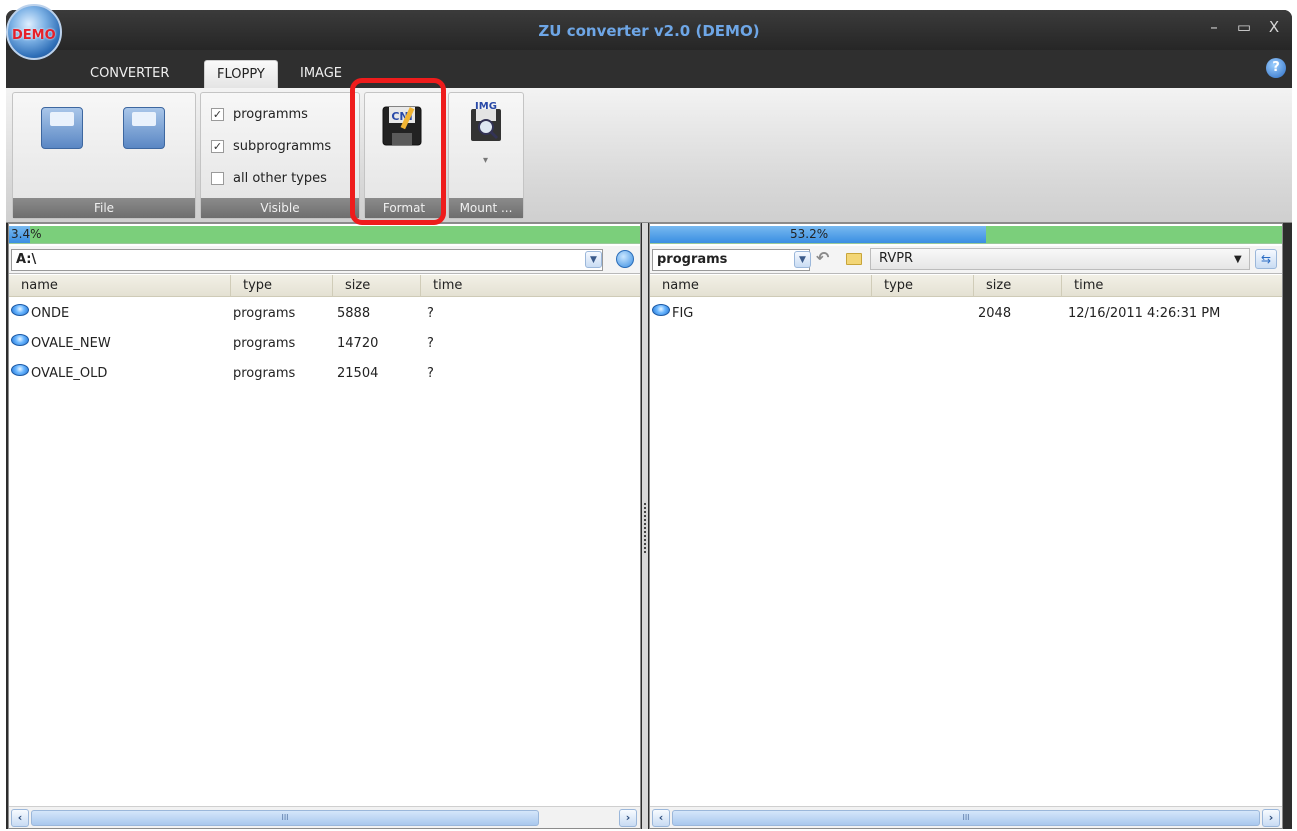  What do you see at coordinates (966, 235) in the screenshot?
I see `right-usage-bar: 53.2%` at bounding box center [966, 235].